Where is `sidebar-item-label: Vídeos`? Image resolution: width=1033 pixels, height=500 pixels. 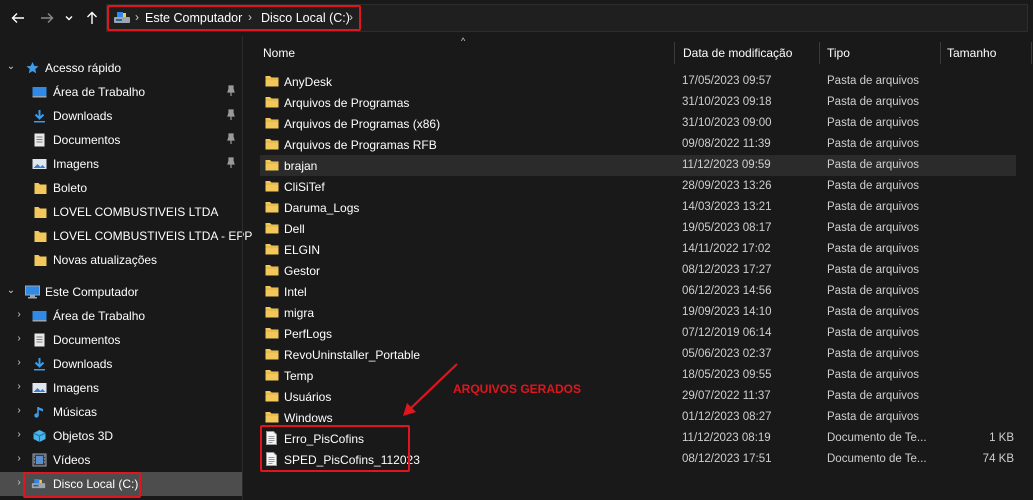
sidebar-item-label: Vídeos is located at coordinates (72, 460).